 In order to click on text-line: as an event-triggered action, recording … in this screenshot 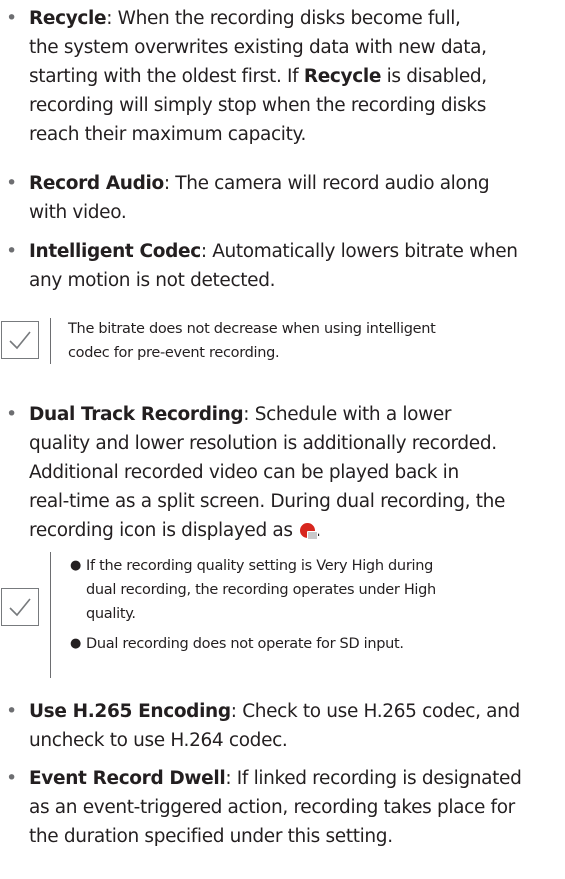, I will do `click(272, 807)`.